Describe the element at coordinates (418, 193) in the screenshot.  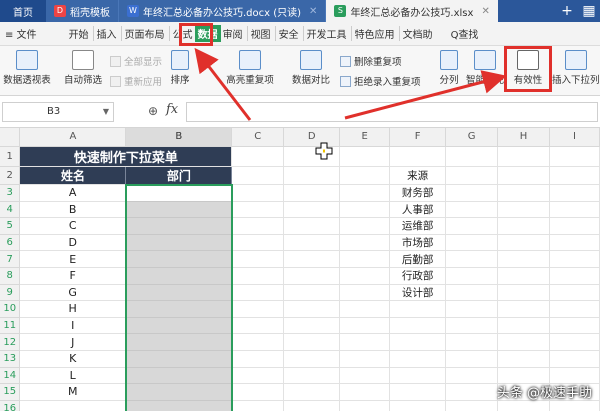
I see `source-item: 财务部` at that location.